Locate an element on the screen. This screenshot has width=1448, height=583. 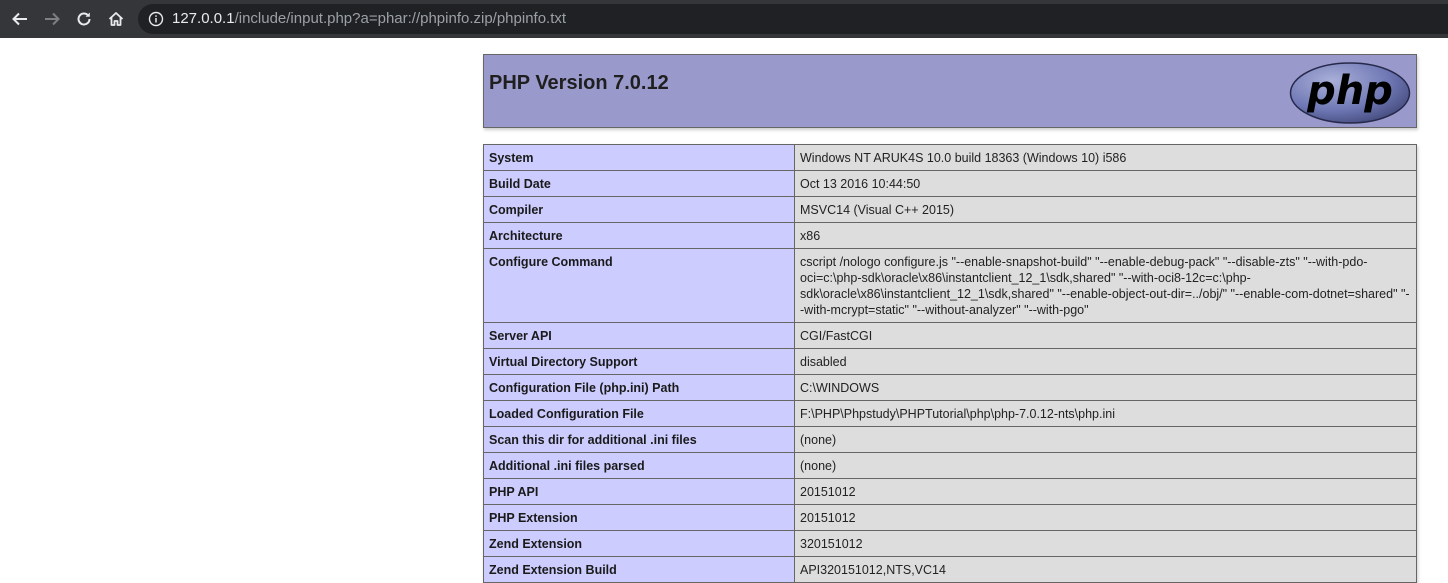
table-row: Build Date Oct 13 2016 10:44:50 is located at coordinates (950, 183).